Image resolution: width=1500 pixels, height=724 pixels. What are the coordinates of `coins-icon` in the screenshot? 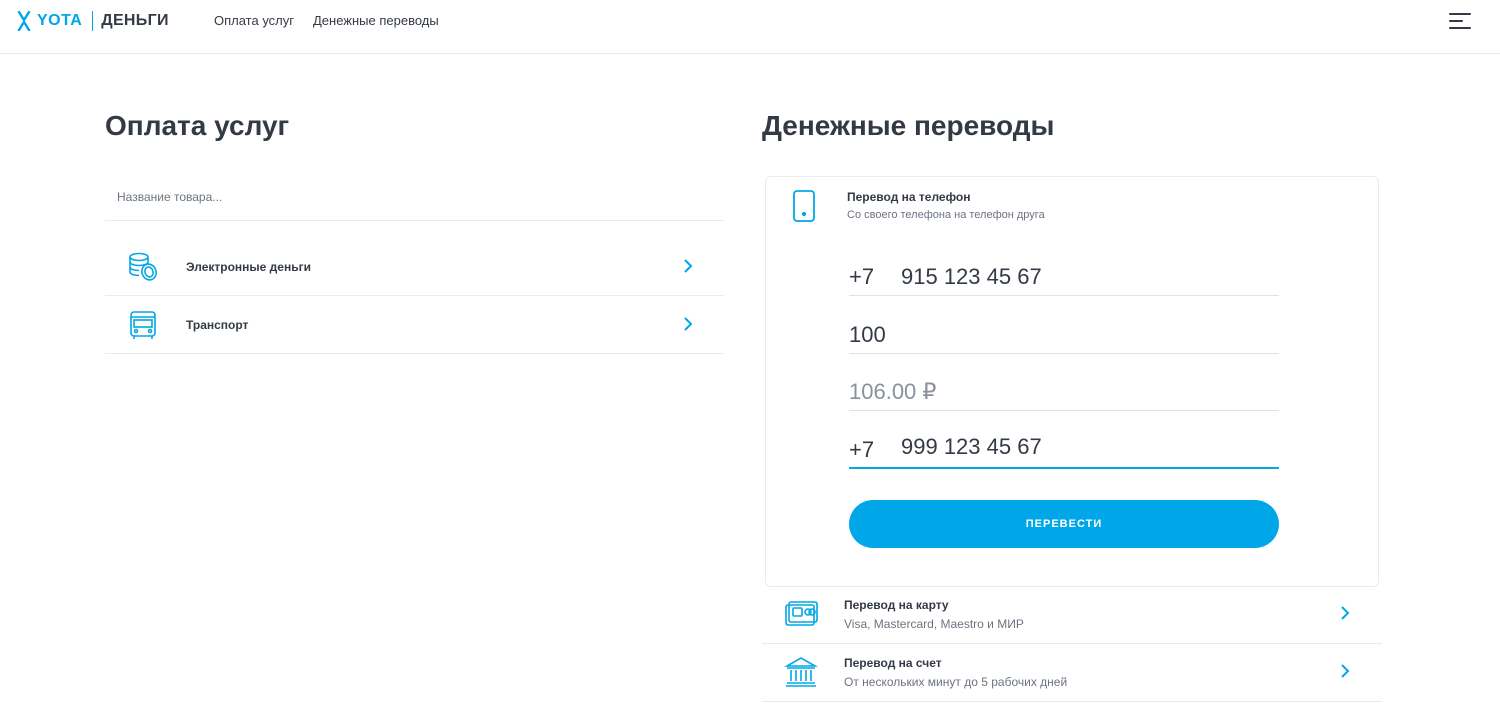 It's located at (143, 266).